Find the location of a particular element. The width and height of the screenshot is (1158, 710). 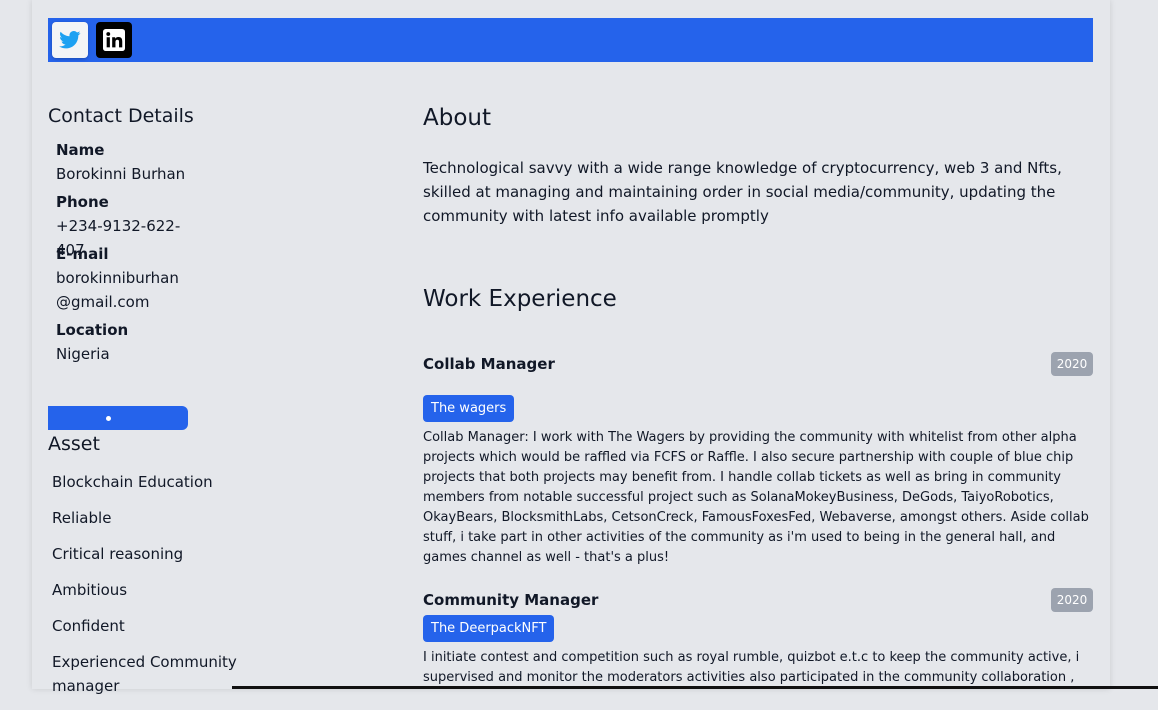

linkedin-icon is located at coordinates (114, 40).